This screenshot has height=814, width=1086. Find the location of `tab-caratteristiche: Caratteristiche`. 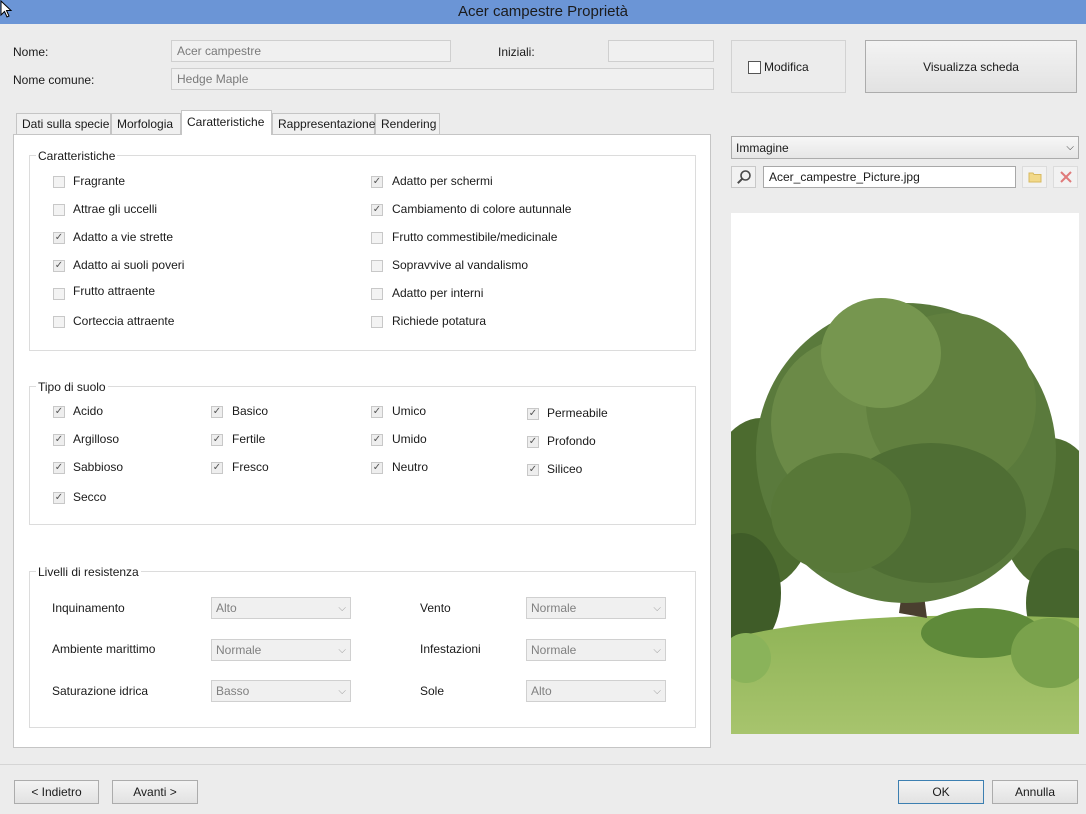

tab-caratteristiche: Caratteristiche is located at coordinates (226, 122).